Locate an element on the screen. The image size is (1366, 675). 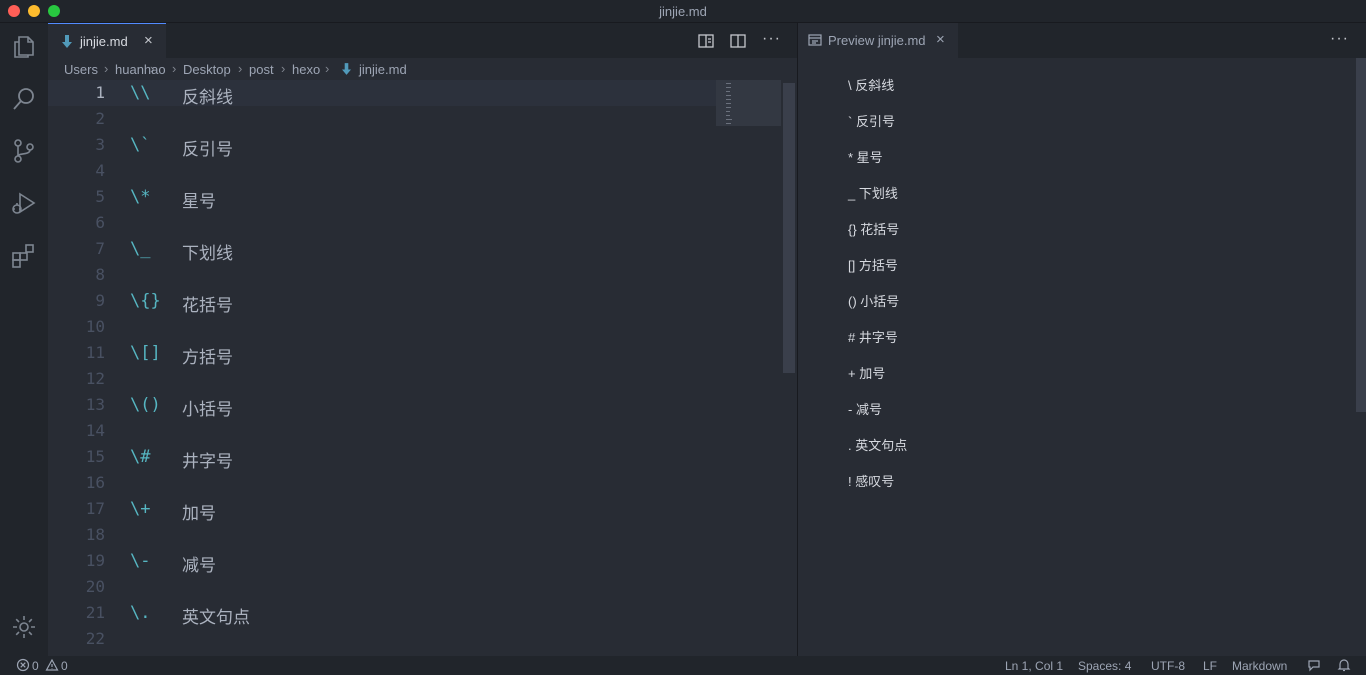
editor-scrollbar is located at coordinates (789, 368).